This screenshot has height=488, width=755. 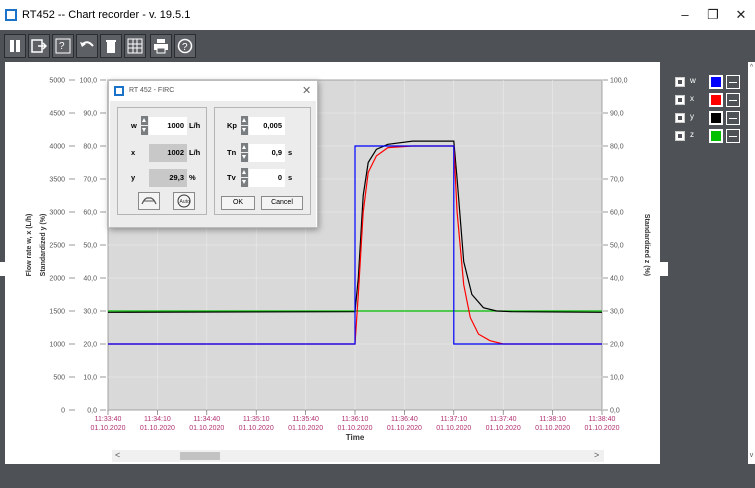 I want to click on w-input: 1000, so click(x=168, y=126).